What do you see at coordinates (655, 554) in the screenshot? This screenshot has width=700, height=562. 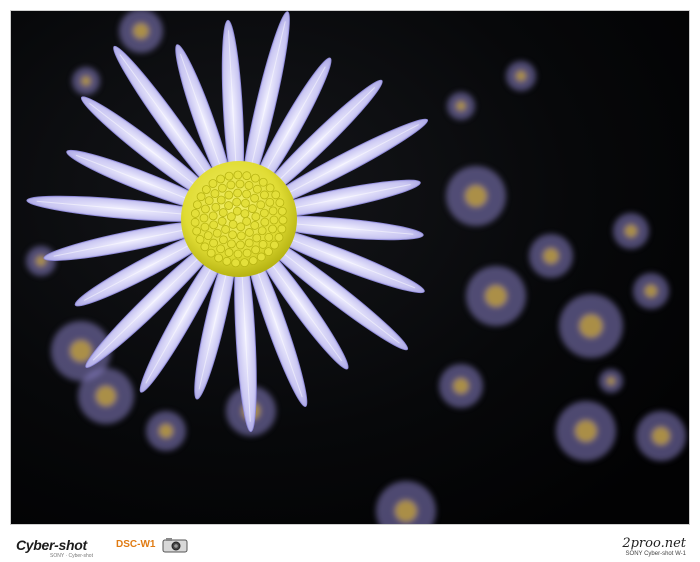 I see `site-watermark-sub: SONY Cyber-shot W-1` at bounding box center [655, 554].